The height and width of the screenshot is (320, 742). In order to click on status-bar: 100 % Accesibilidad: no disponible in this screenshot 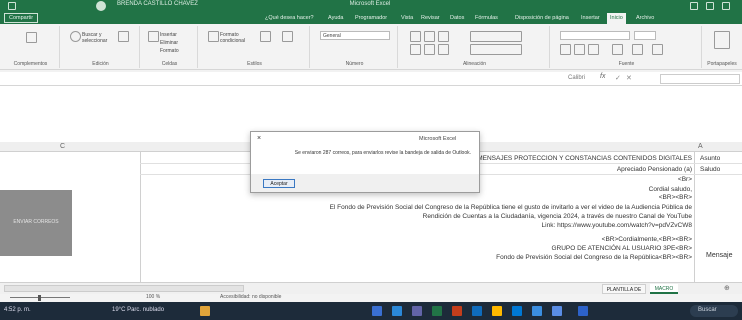, I will do `click(371, 298)`.